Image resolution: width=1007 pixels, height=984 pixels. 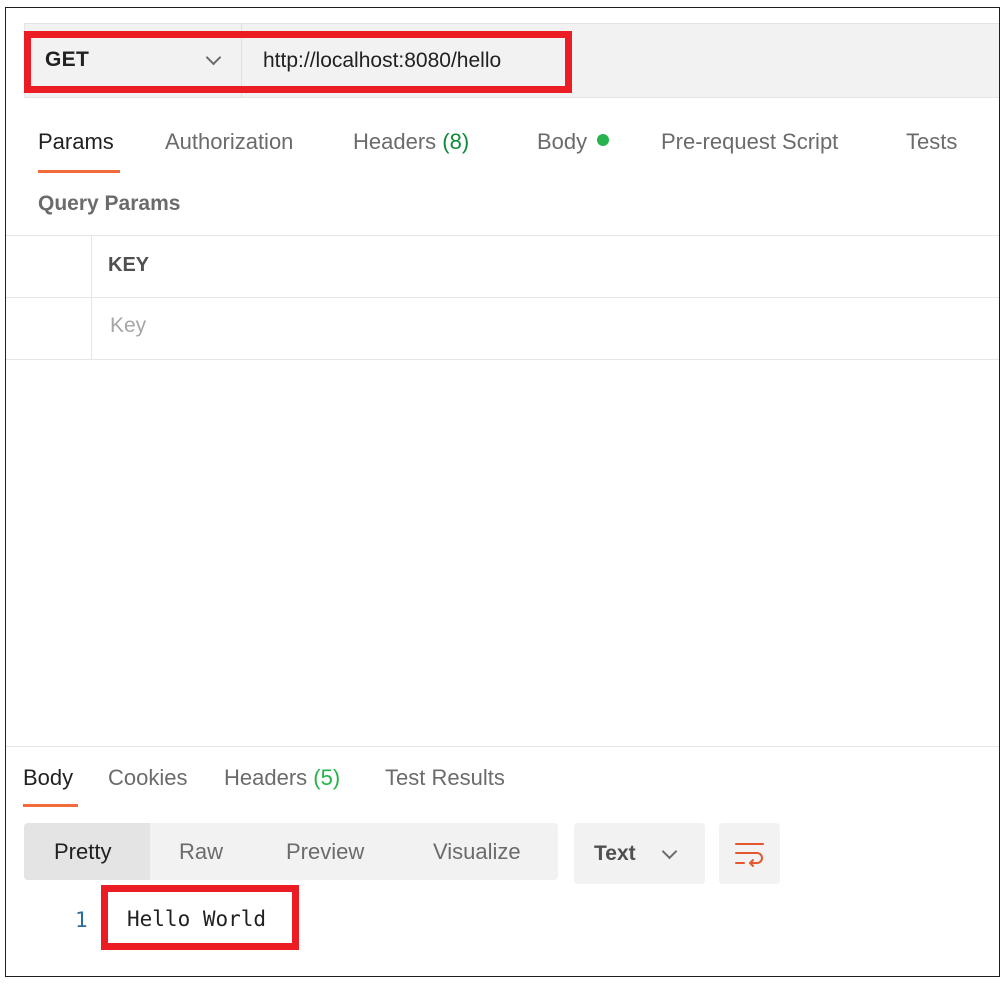 I want to click on view-mode-group: Pretty Raw Preview Visualize, so click(x=291, y=851).